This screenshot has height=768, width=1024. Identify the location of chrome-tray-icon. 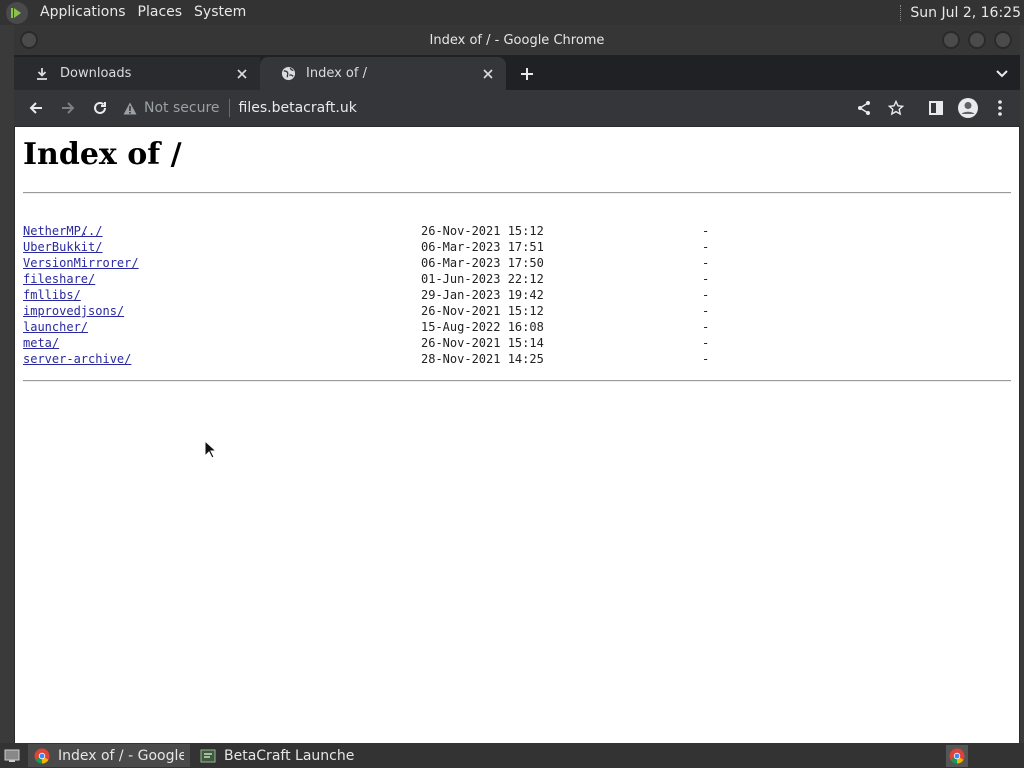
(957, 755).